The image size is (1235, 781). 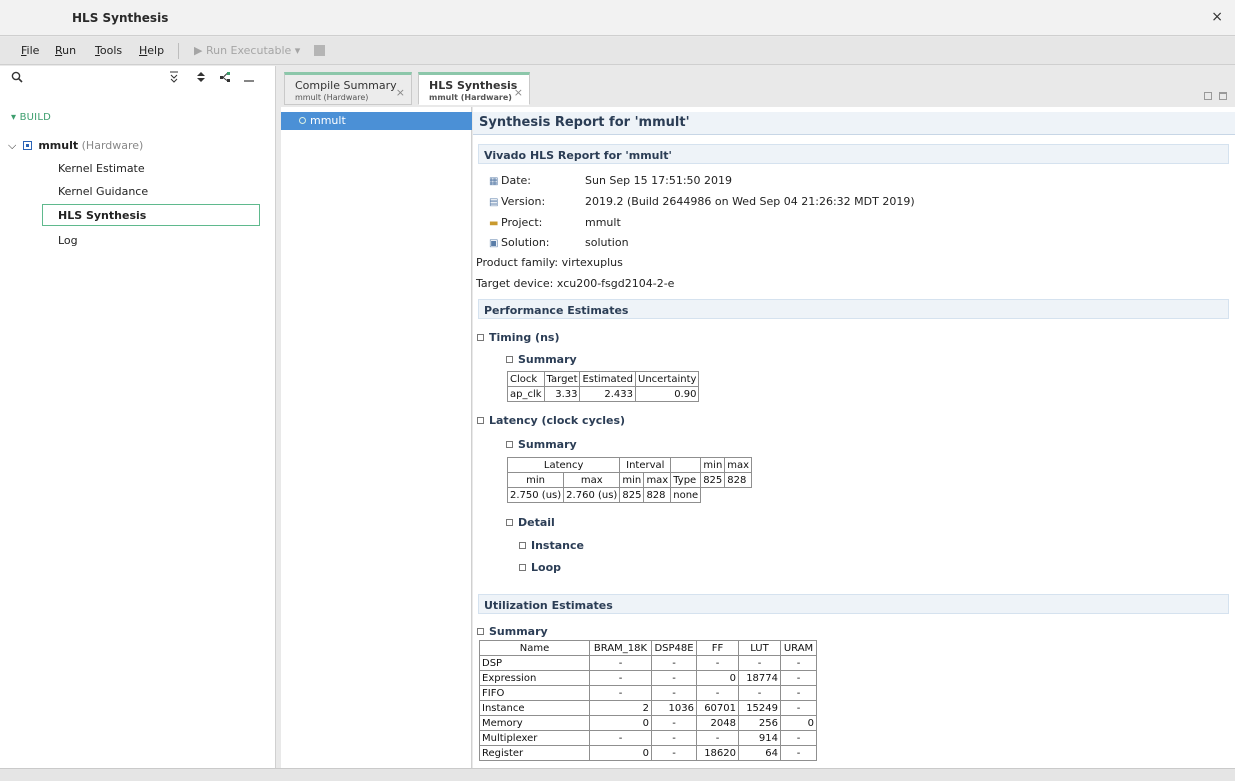 What do you see at coordinates (474, 88) in the screenshot?
I see `tab-hls-synthesis: HLS Synthesis mmult (Hardware) ×` at bounding box center [474, 88].